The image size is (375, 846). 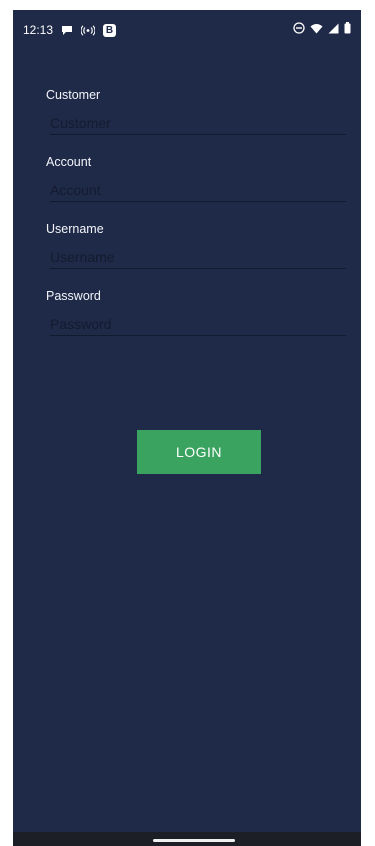 What do you see at coordinates (73, 95) in the screenshot?
I see `customer-label: Customer` at bounding box center [73, 95].